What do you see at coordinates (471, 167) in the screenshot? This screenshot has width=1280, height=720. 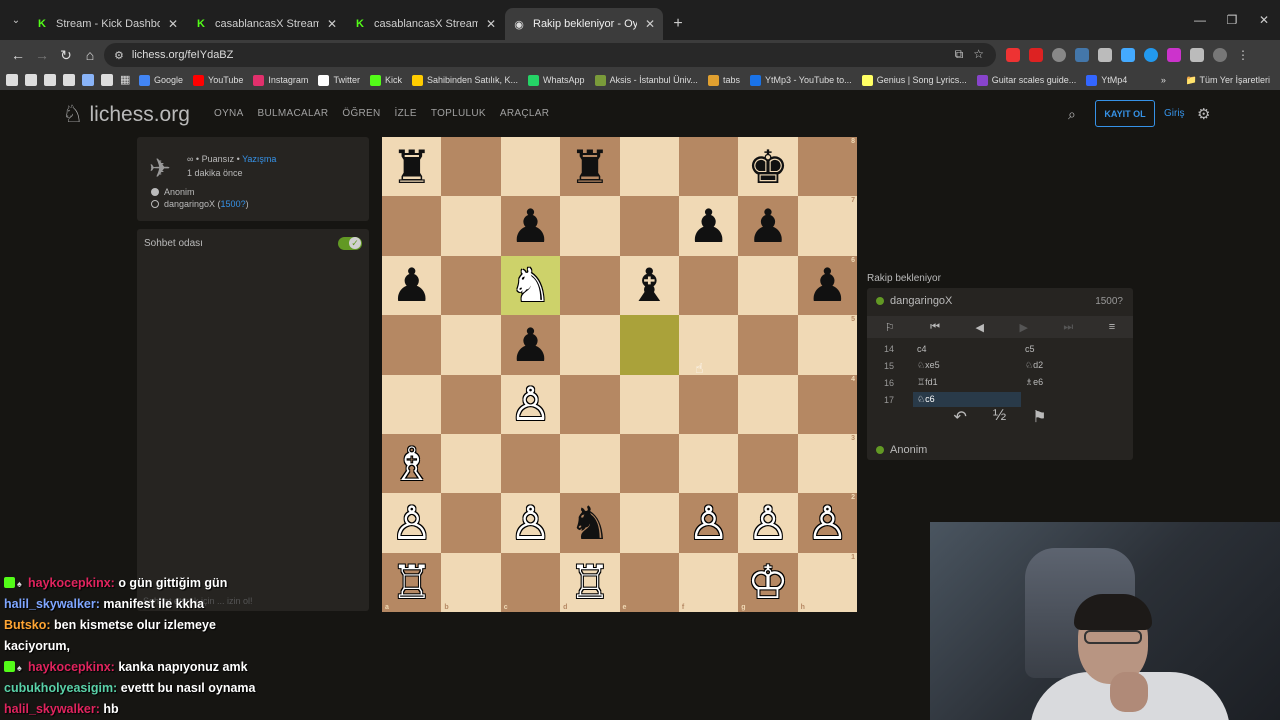 I see `square-b8` at bounding box center [471, 167].